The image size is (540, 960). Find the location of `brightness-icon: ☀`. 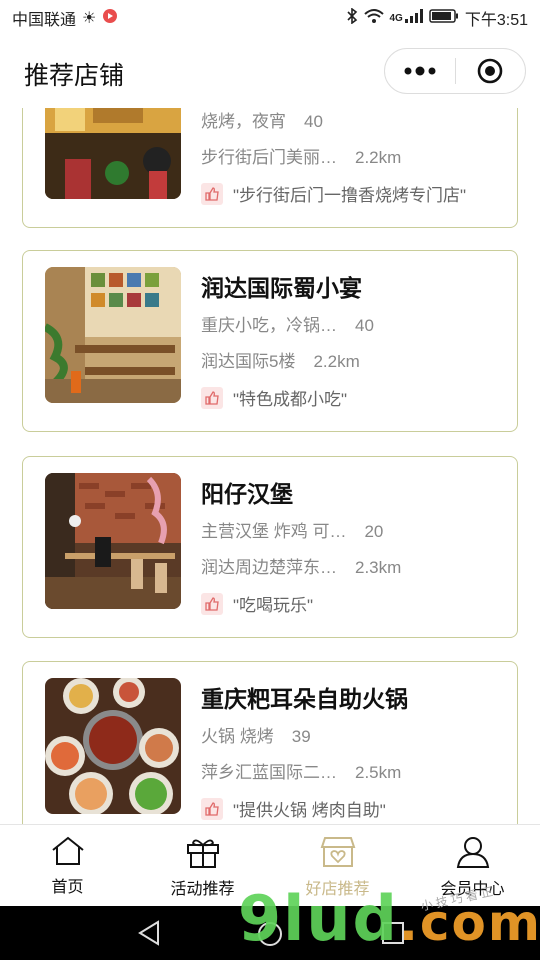

brightness-icon: ☀ is located at coordinates (89, 18).